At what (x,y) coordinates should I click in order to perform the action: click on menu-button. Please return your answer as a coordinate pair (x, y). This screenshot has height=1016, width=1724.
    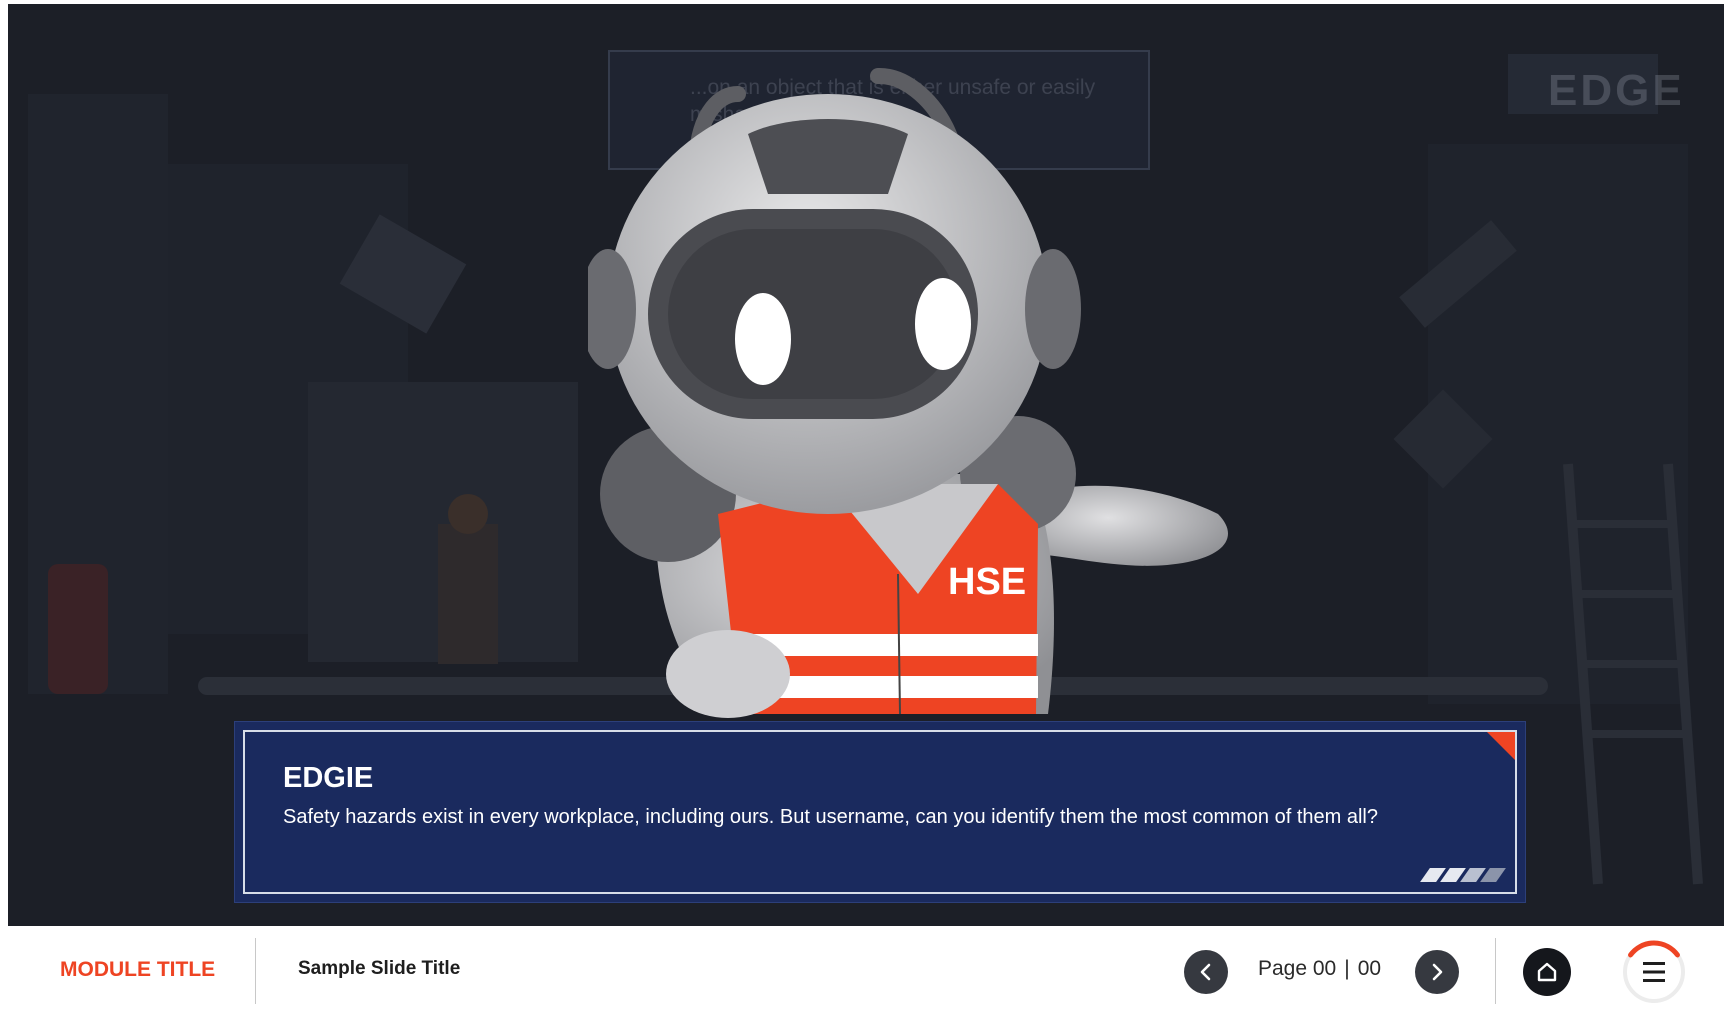
    Looking at the image, I should click on (1654, 972).